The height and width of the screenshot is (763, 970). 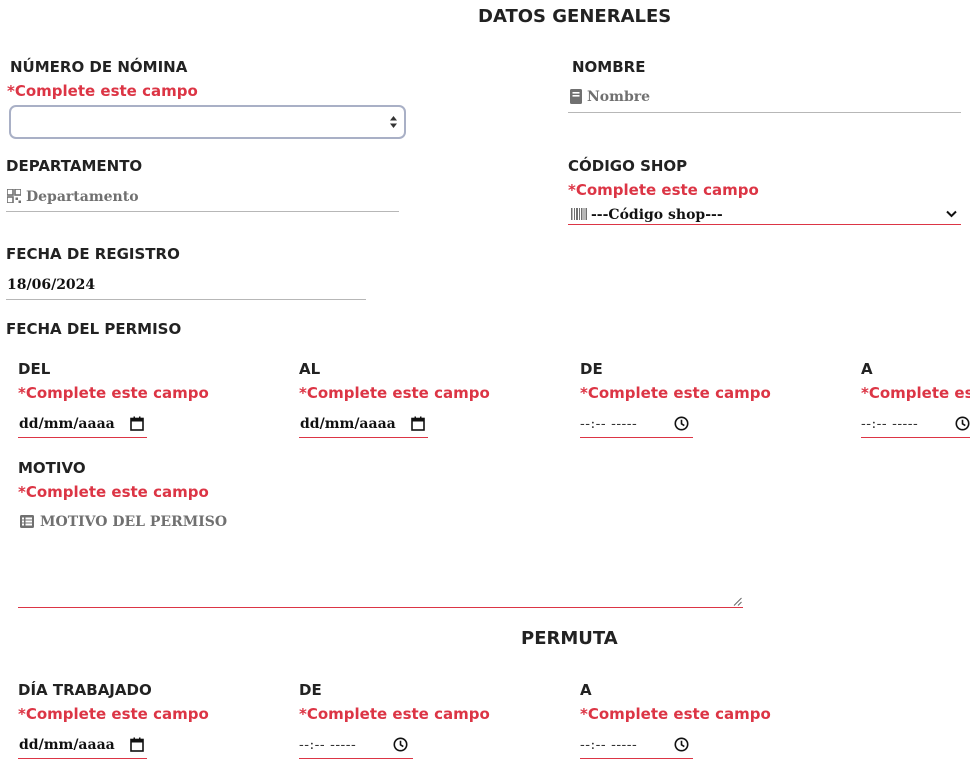 I want to click on fecha-registro-label: FECHA DE REGISTRO, so click(x=93, y=254).